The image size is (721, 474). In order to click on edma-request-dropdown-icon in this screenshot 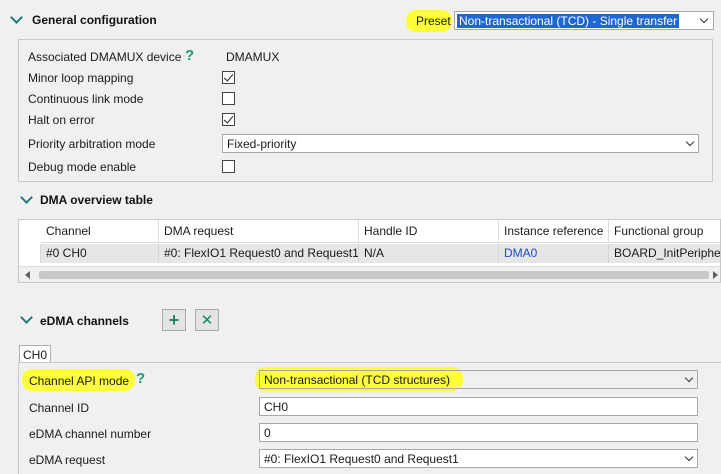, I will do `click(689, 457)`.